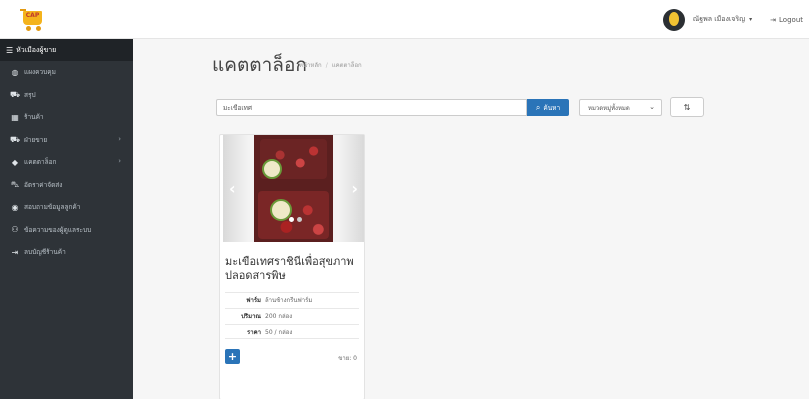  I want to click on breadcrumb-current: แคตตาล็อก, so click(346, 65).